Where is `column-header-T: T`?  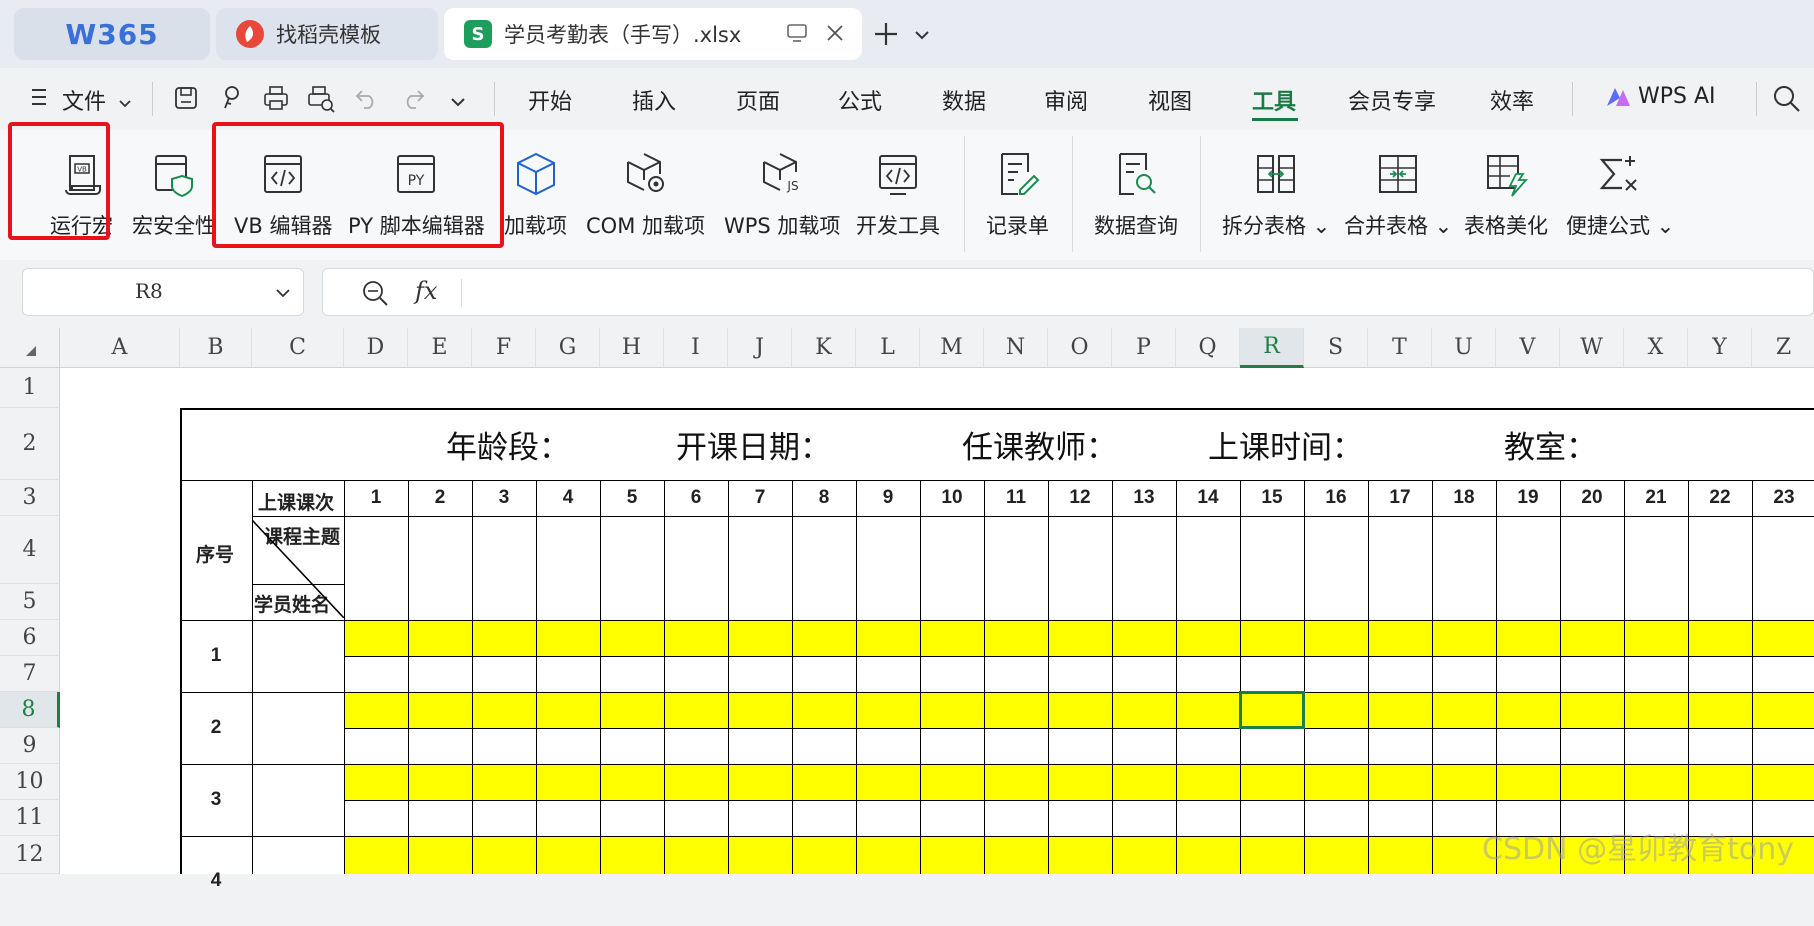 column-header-T: T is located at coordinates (1400, 348).